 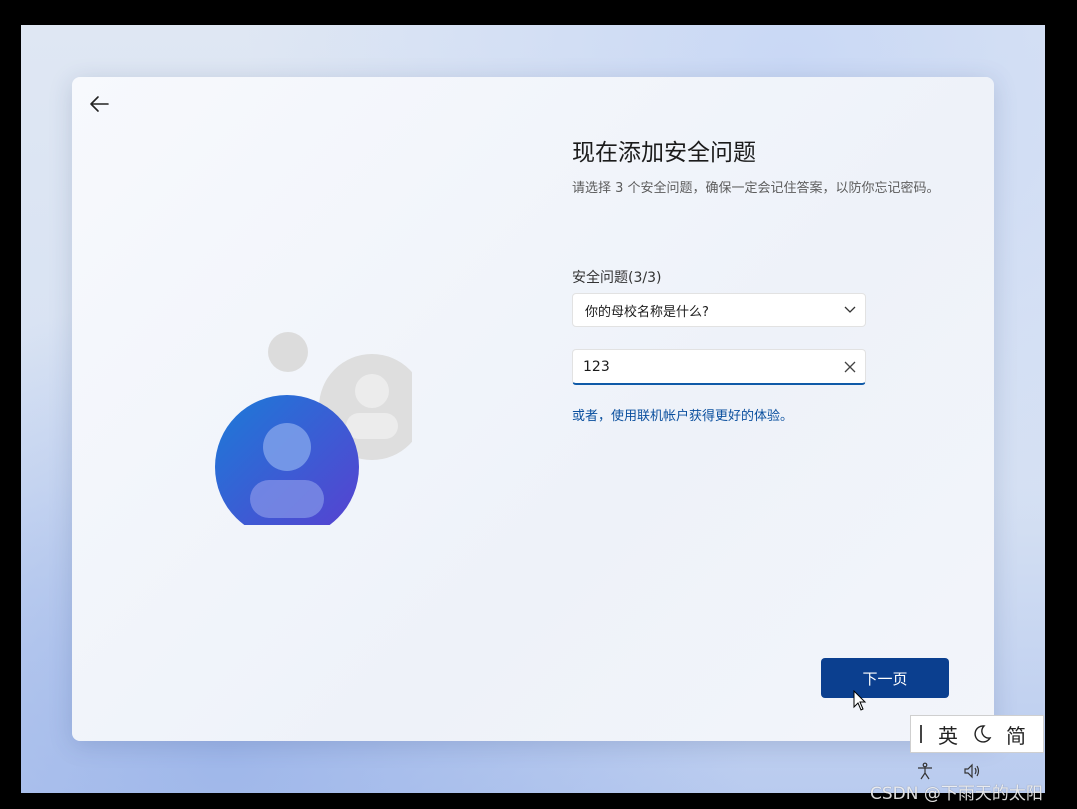 What do you see at coordinates (956, 794) in the screenshot?
I see `watermark: CSDN @下雨天的太阳` at bounding box center [956, 794].